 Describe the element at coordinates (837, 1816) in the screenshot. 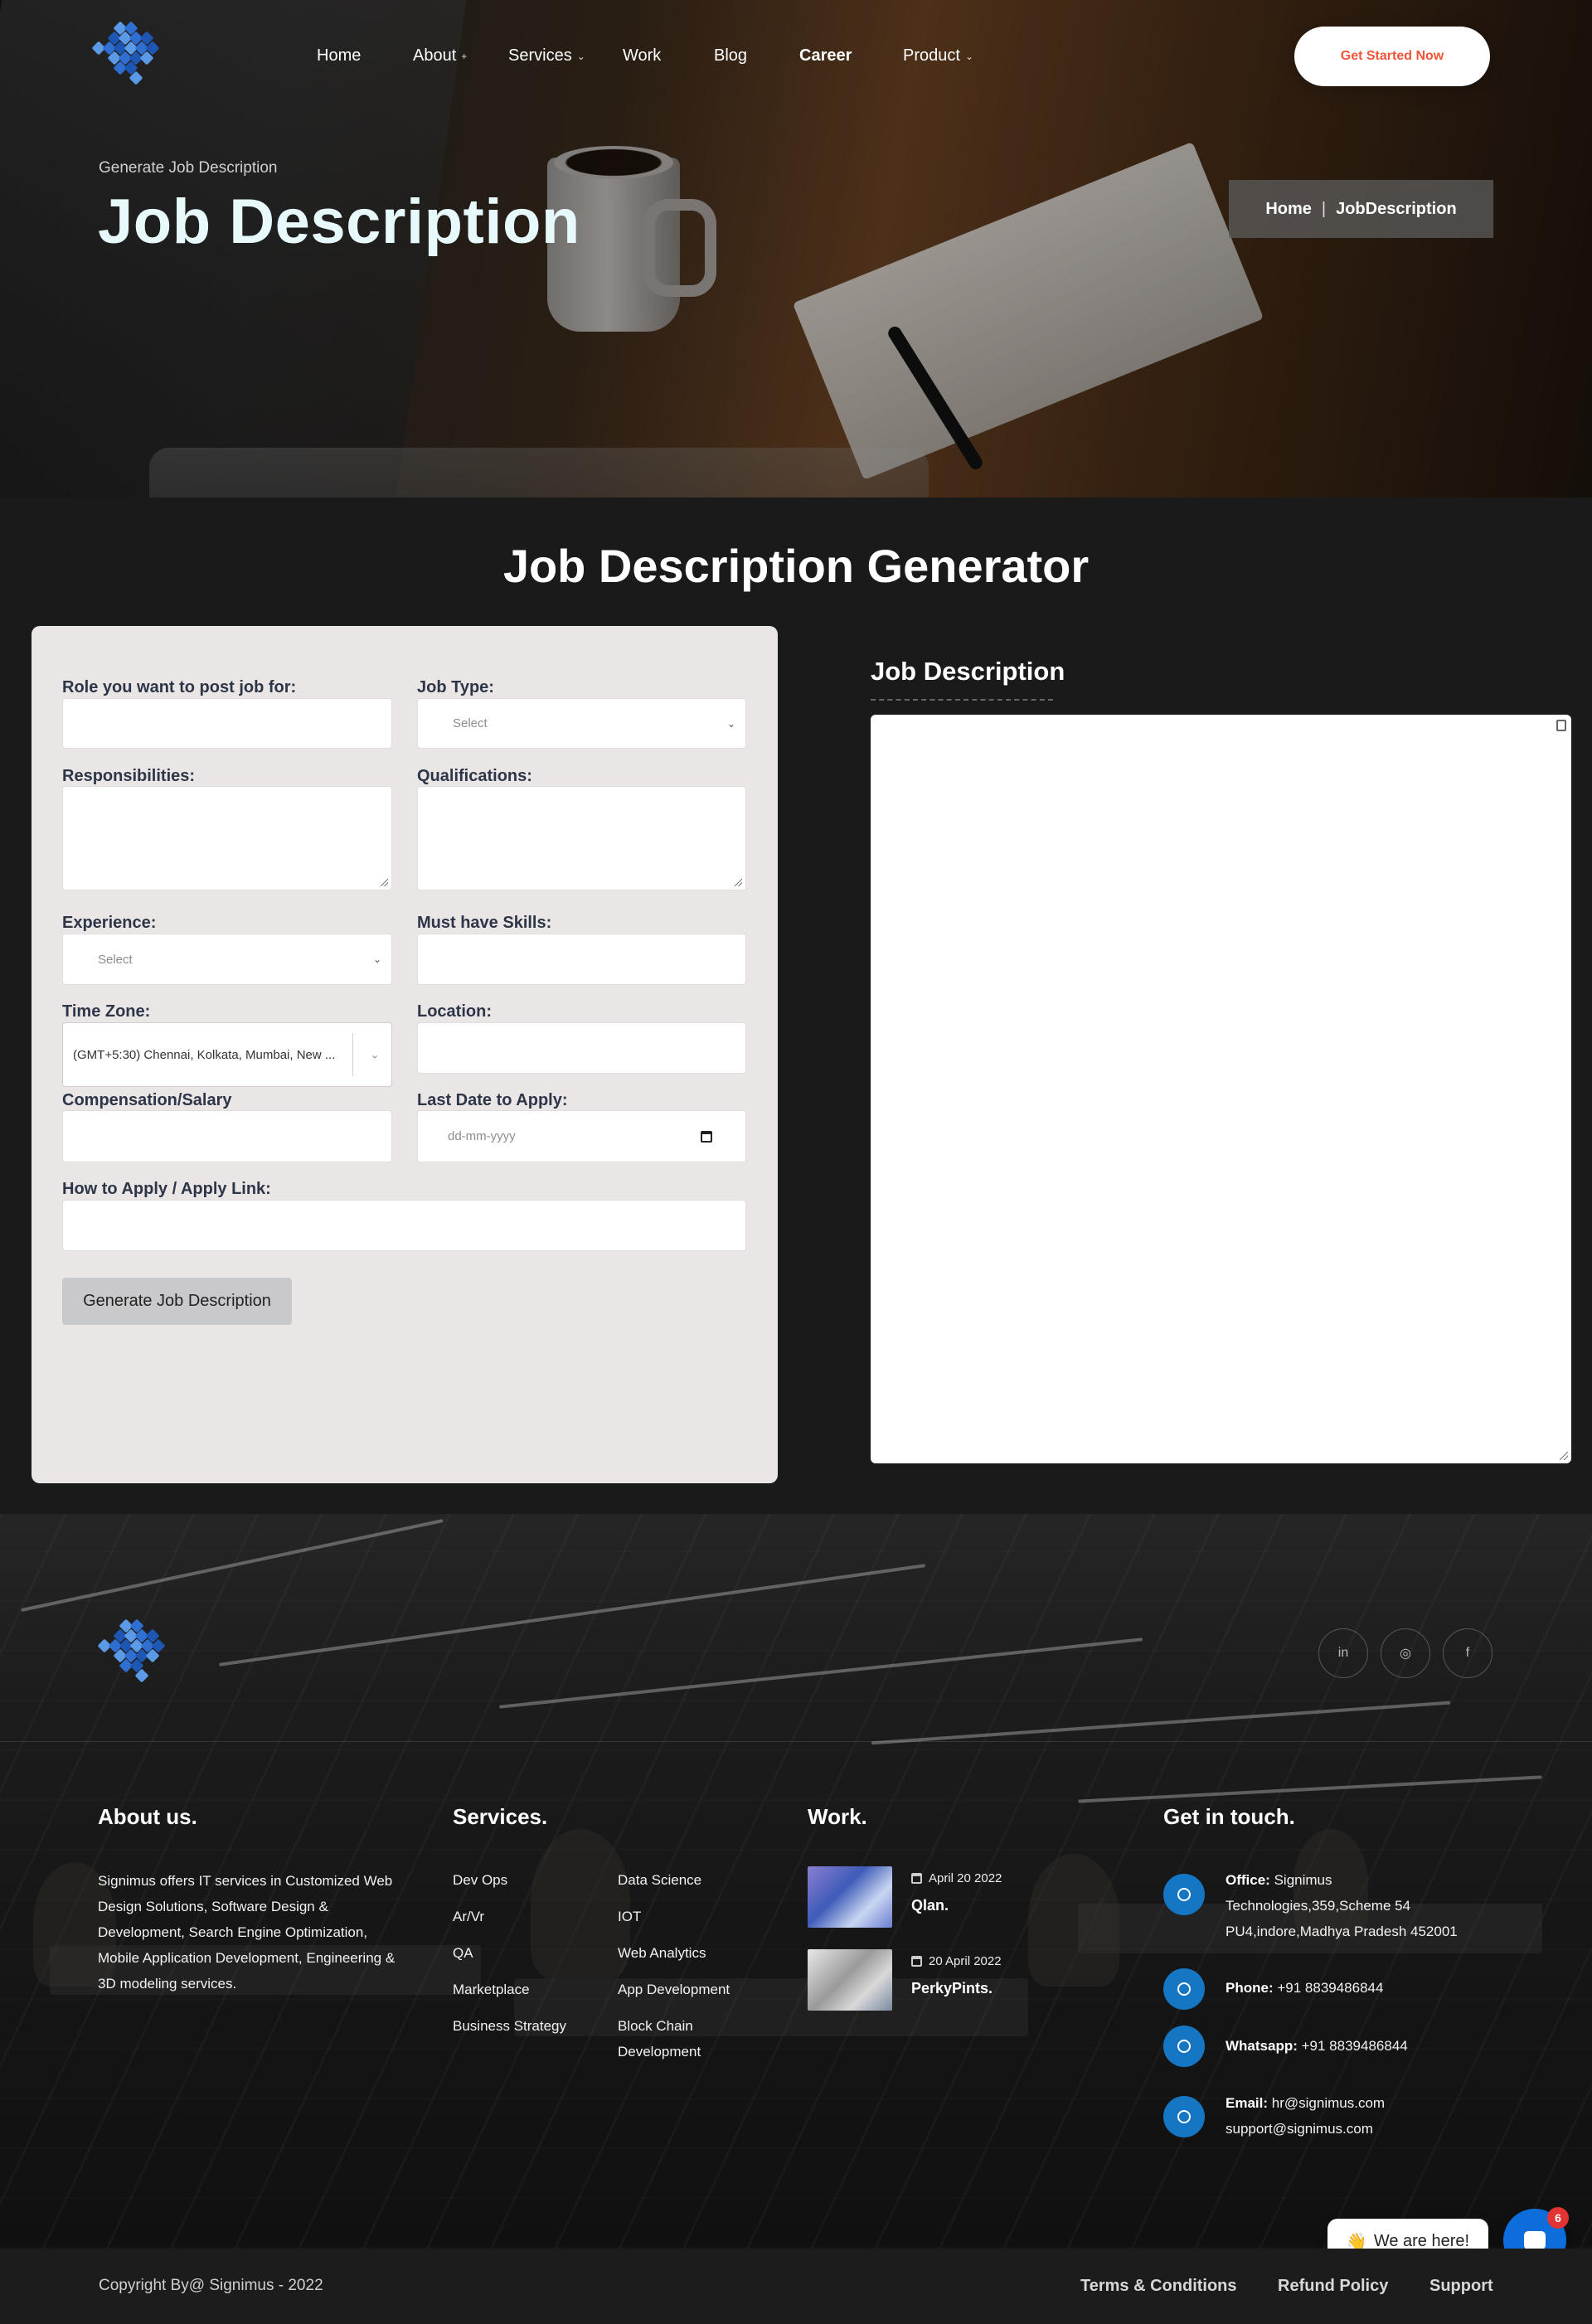

I see `work-title: Work.` at that location.